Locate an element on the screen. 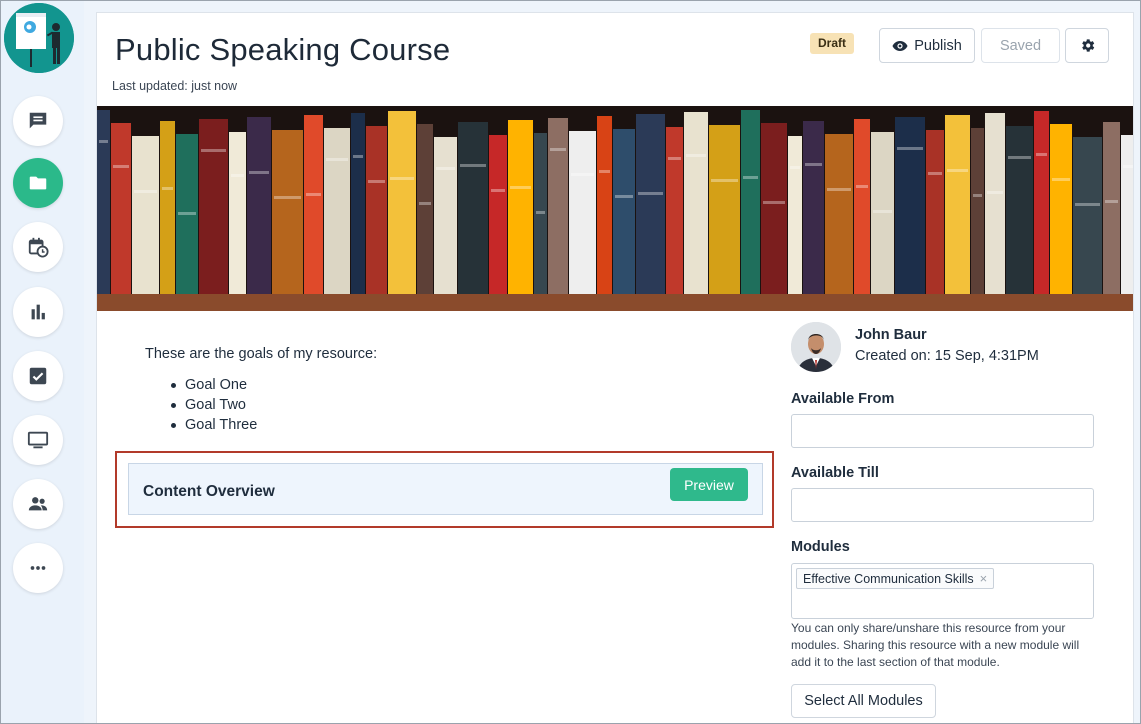 This screenshot has height=724, width=1141. bar-chart-icon is located at coordinates (38, 312).